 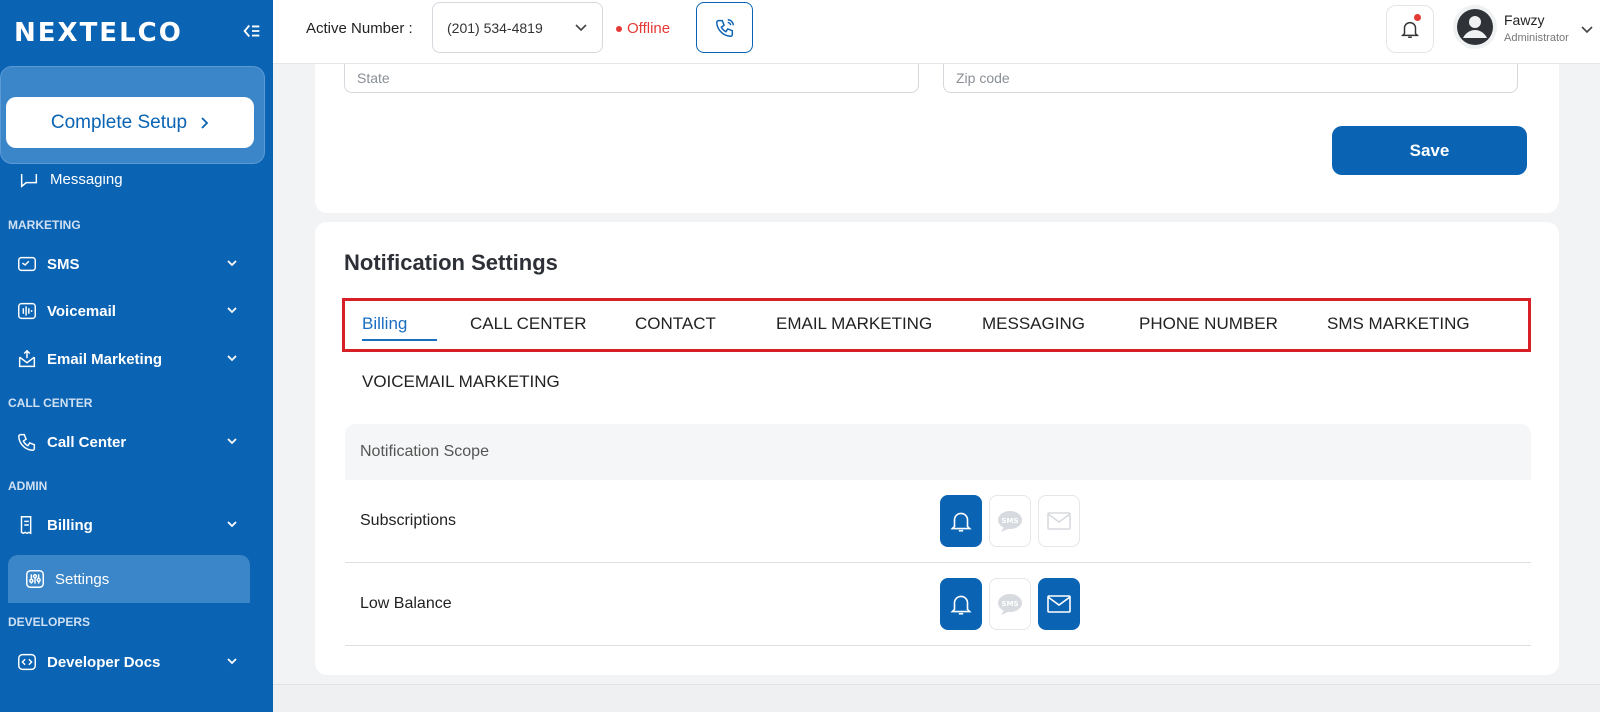 What do you see at coordinates (406, 603) in the screenshot?
I see `row-label: Low Balance` at bounding box center [406, 603].